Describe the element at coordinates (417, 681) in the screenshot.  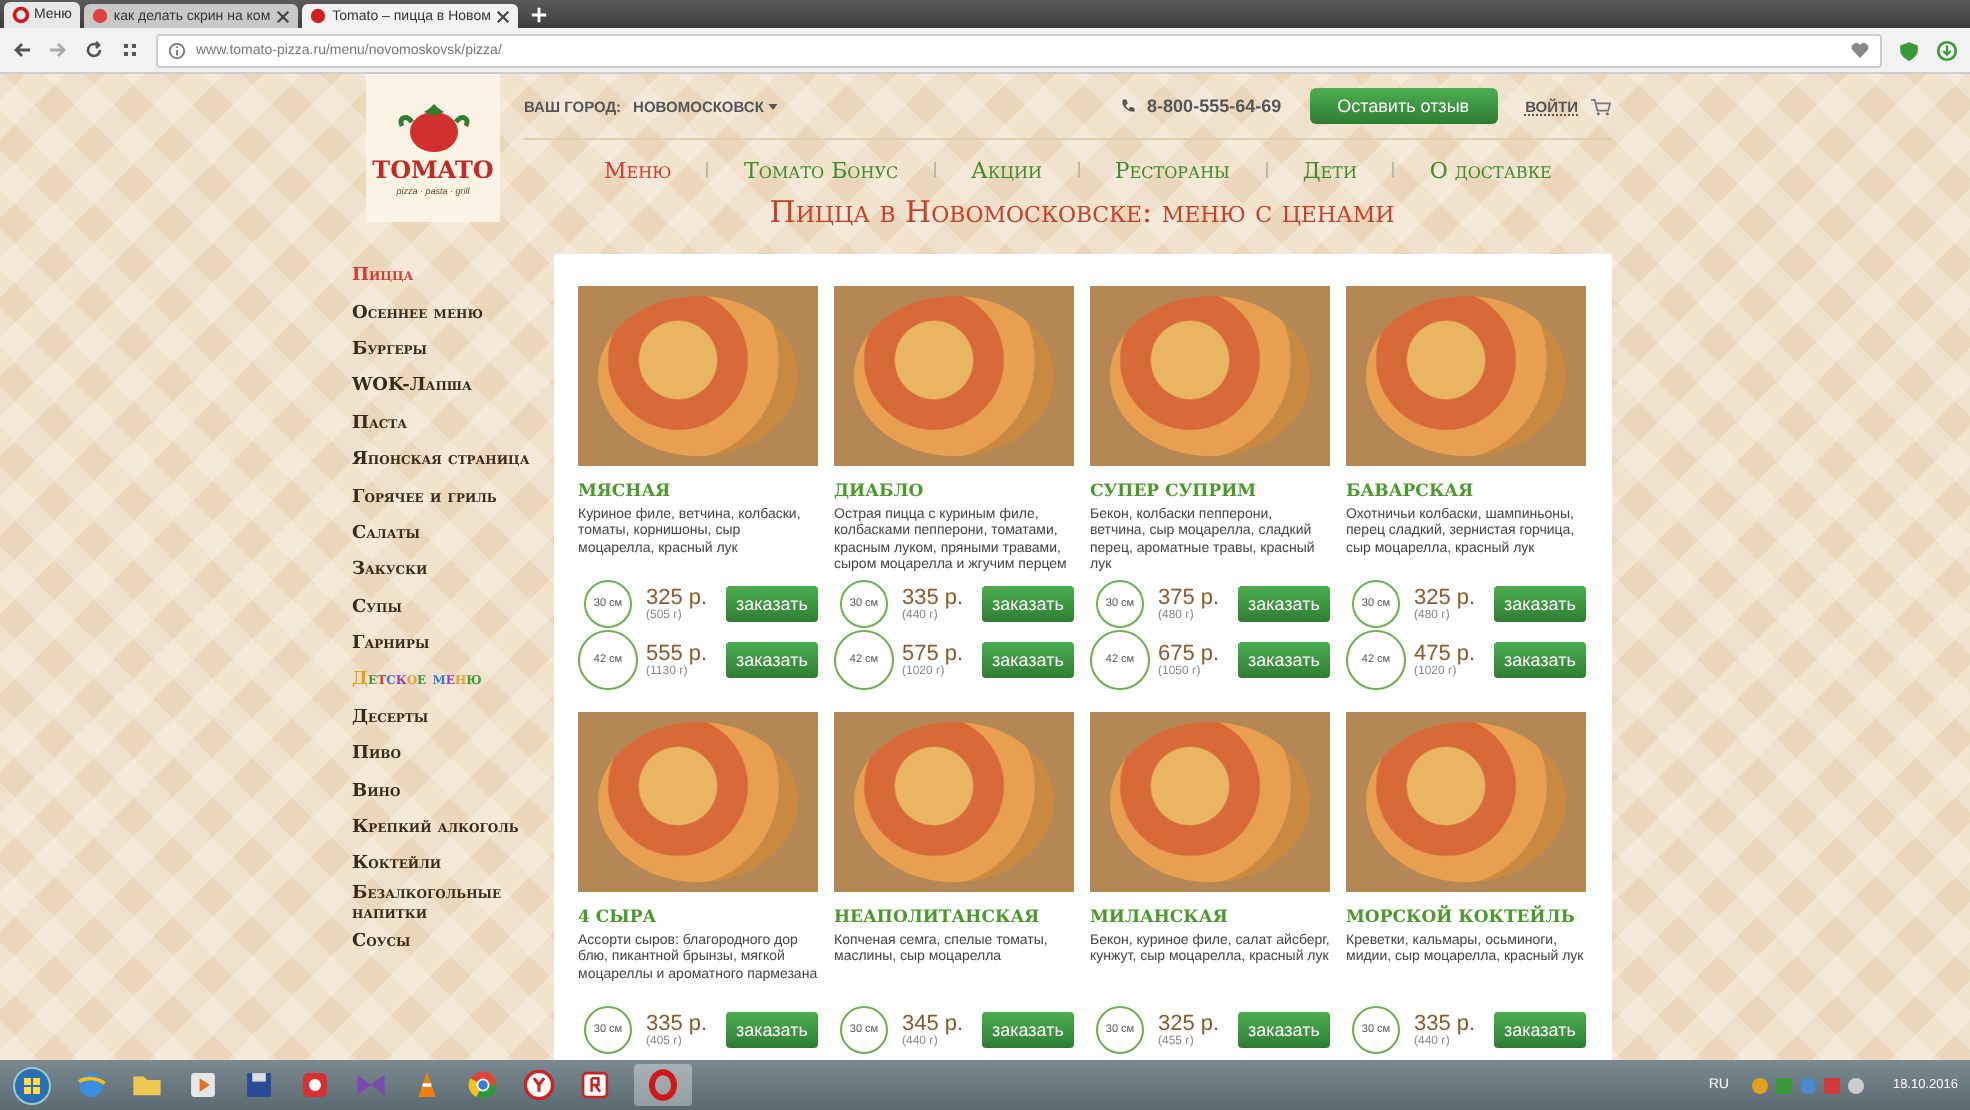
I see `sidebar-item: Детское меню` at that location.